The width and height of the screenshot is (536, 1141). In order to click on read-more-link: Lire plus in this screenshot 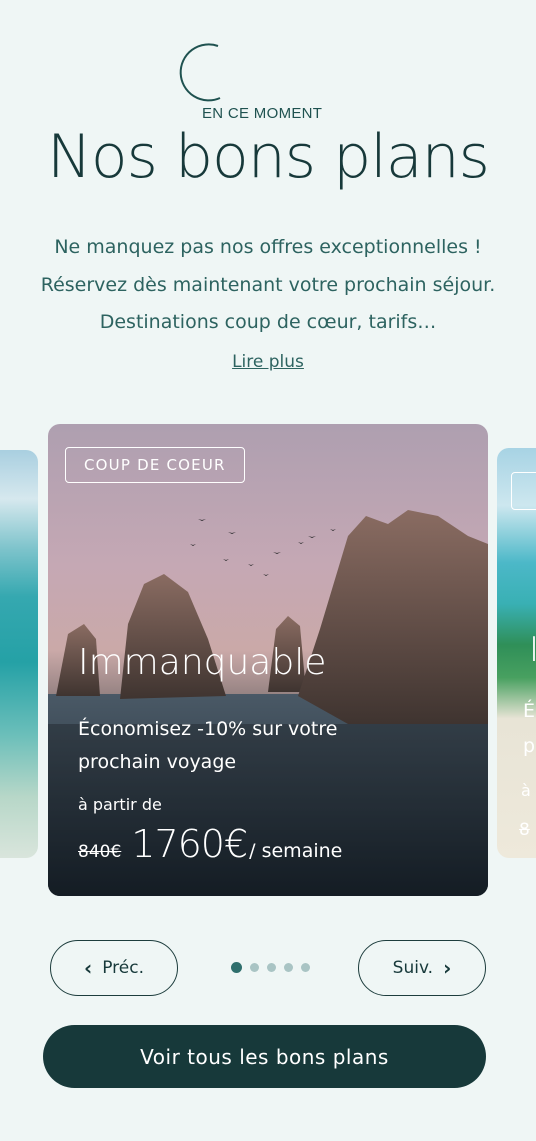, I will do `click(268, 362)`.